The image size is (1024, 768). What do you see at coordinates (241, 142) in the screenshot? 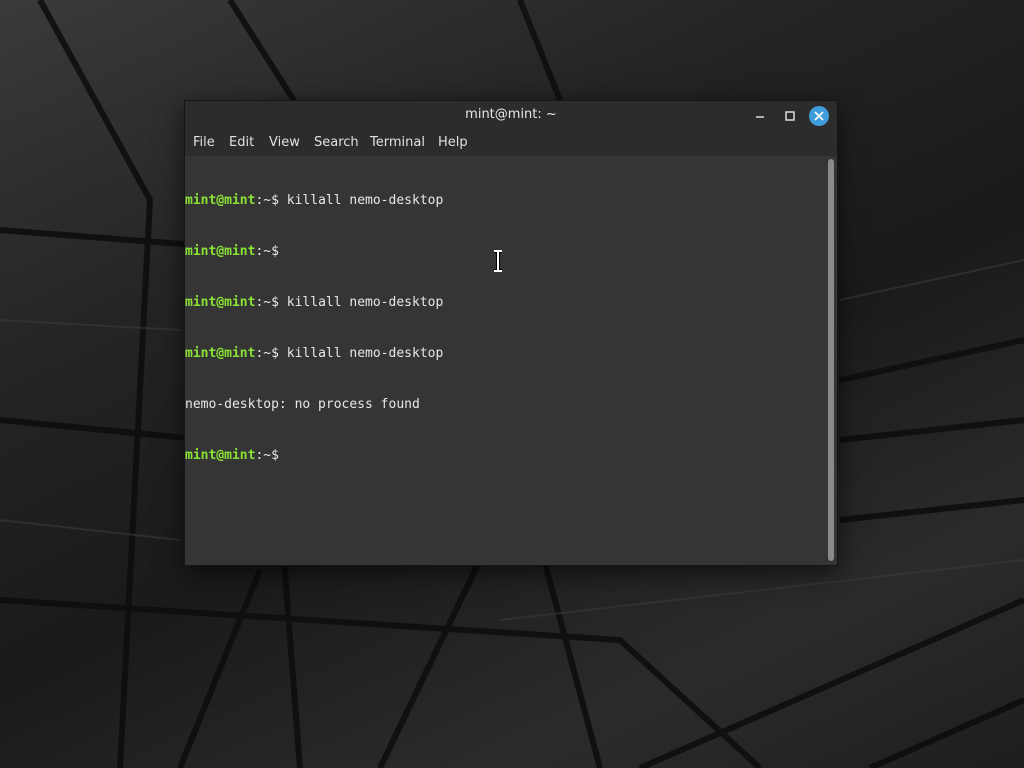
I see `menu-edit: Edit` at bounding box center [241, 142].